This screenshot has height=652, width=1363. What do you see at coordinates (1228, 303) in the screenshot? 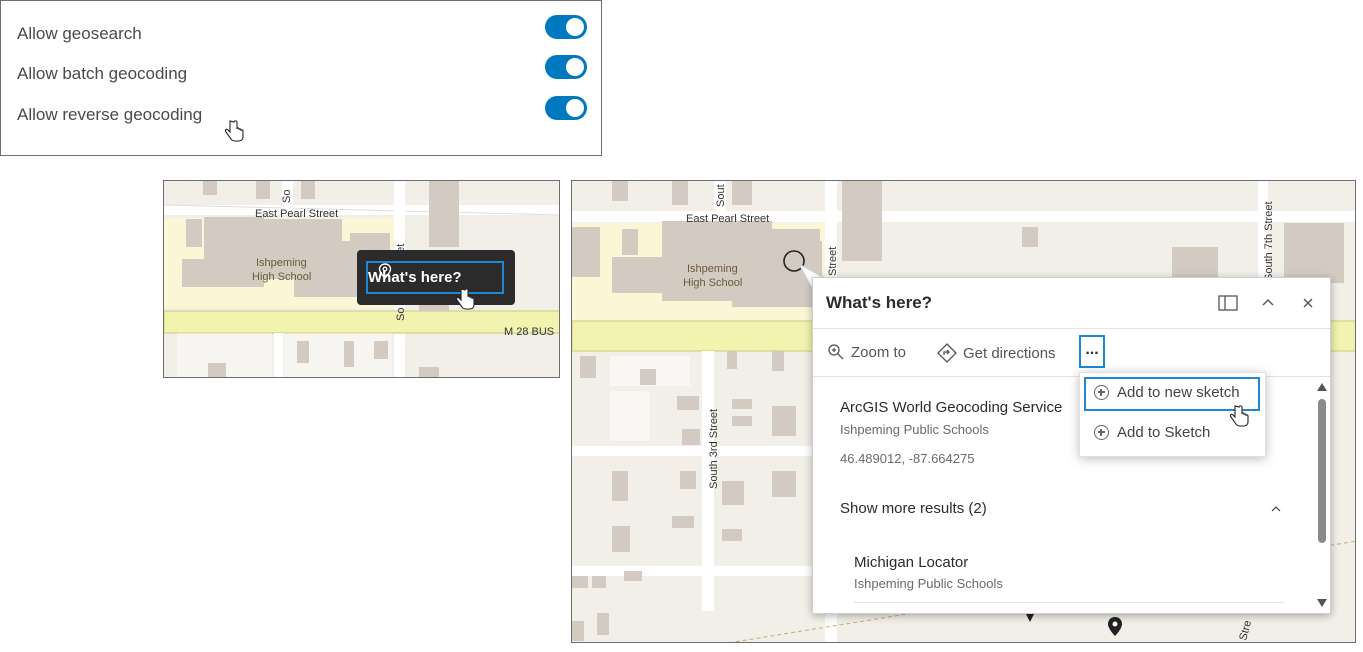
I see `dock-icon` at bounding box center [1228, 303].